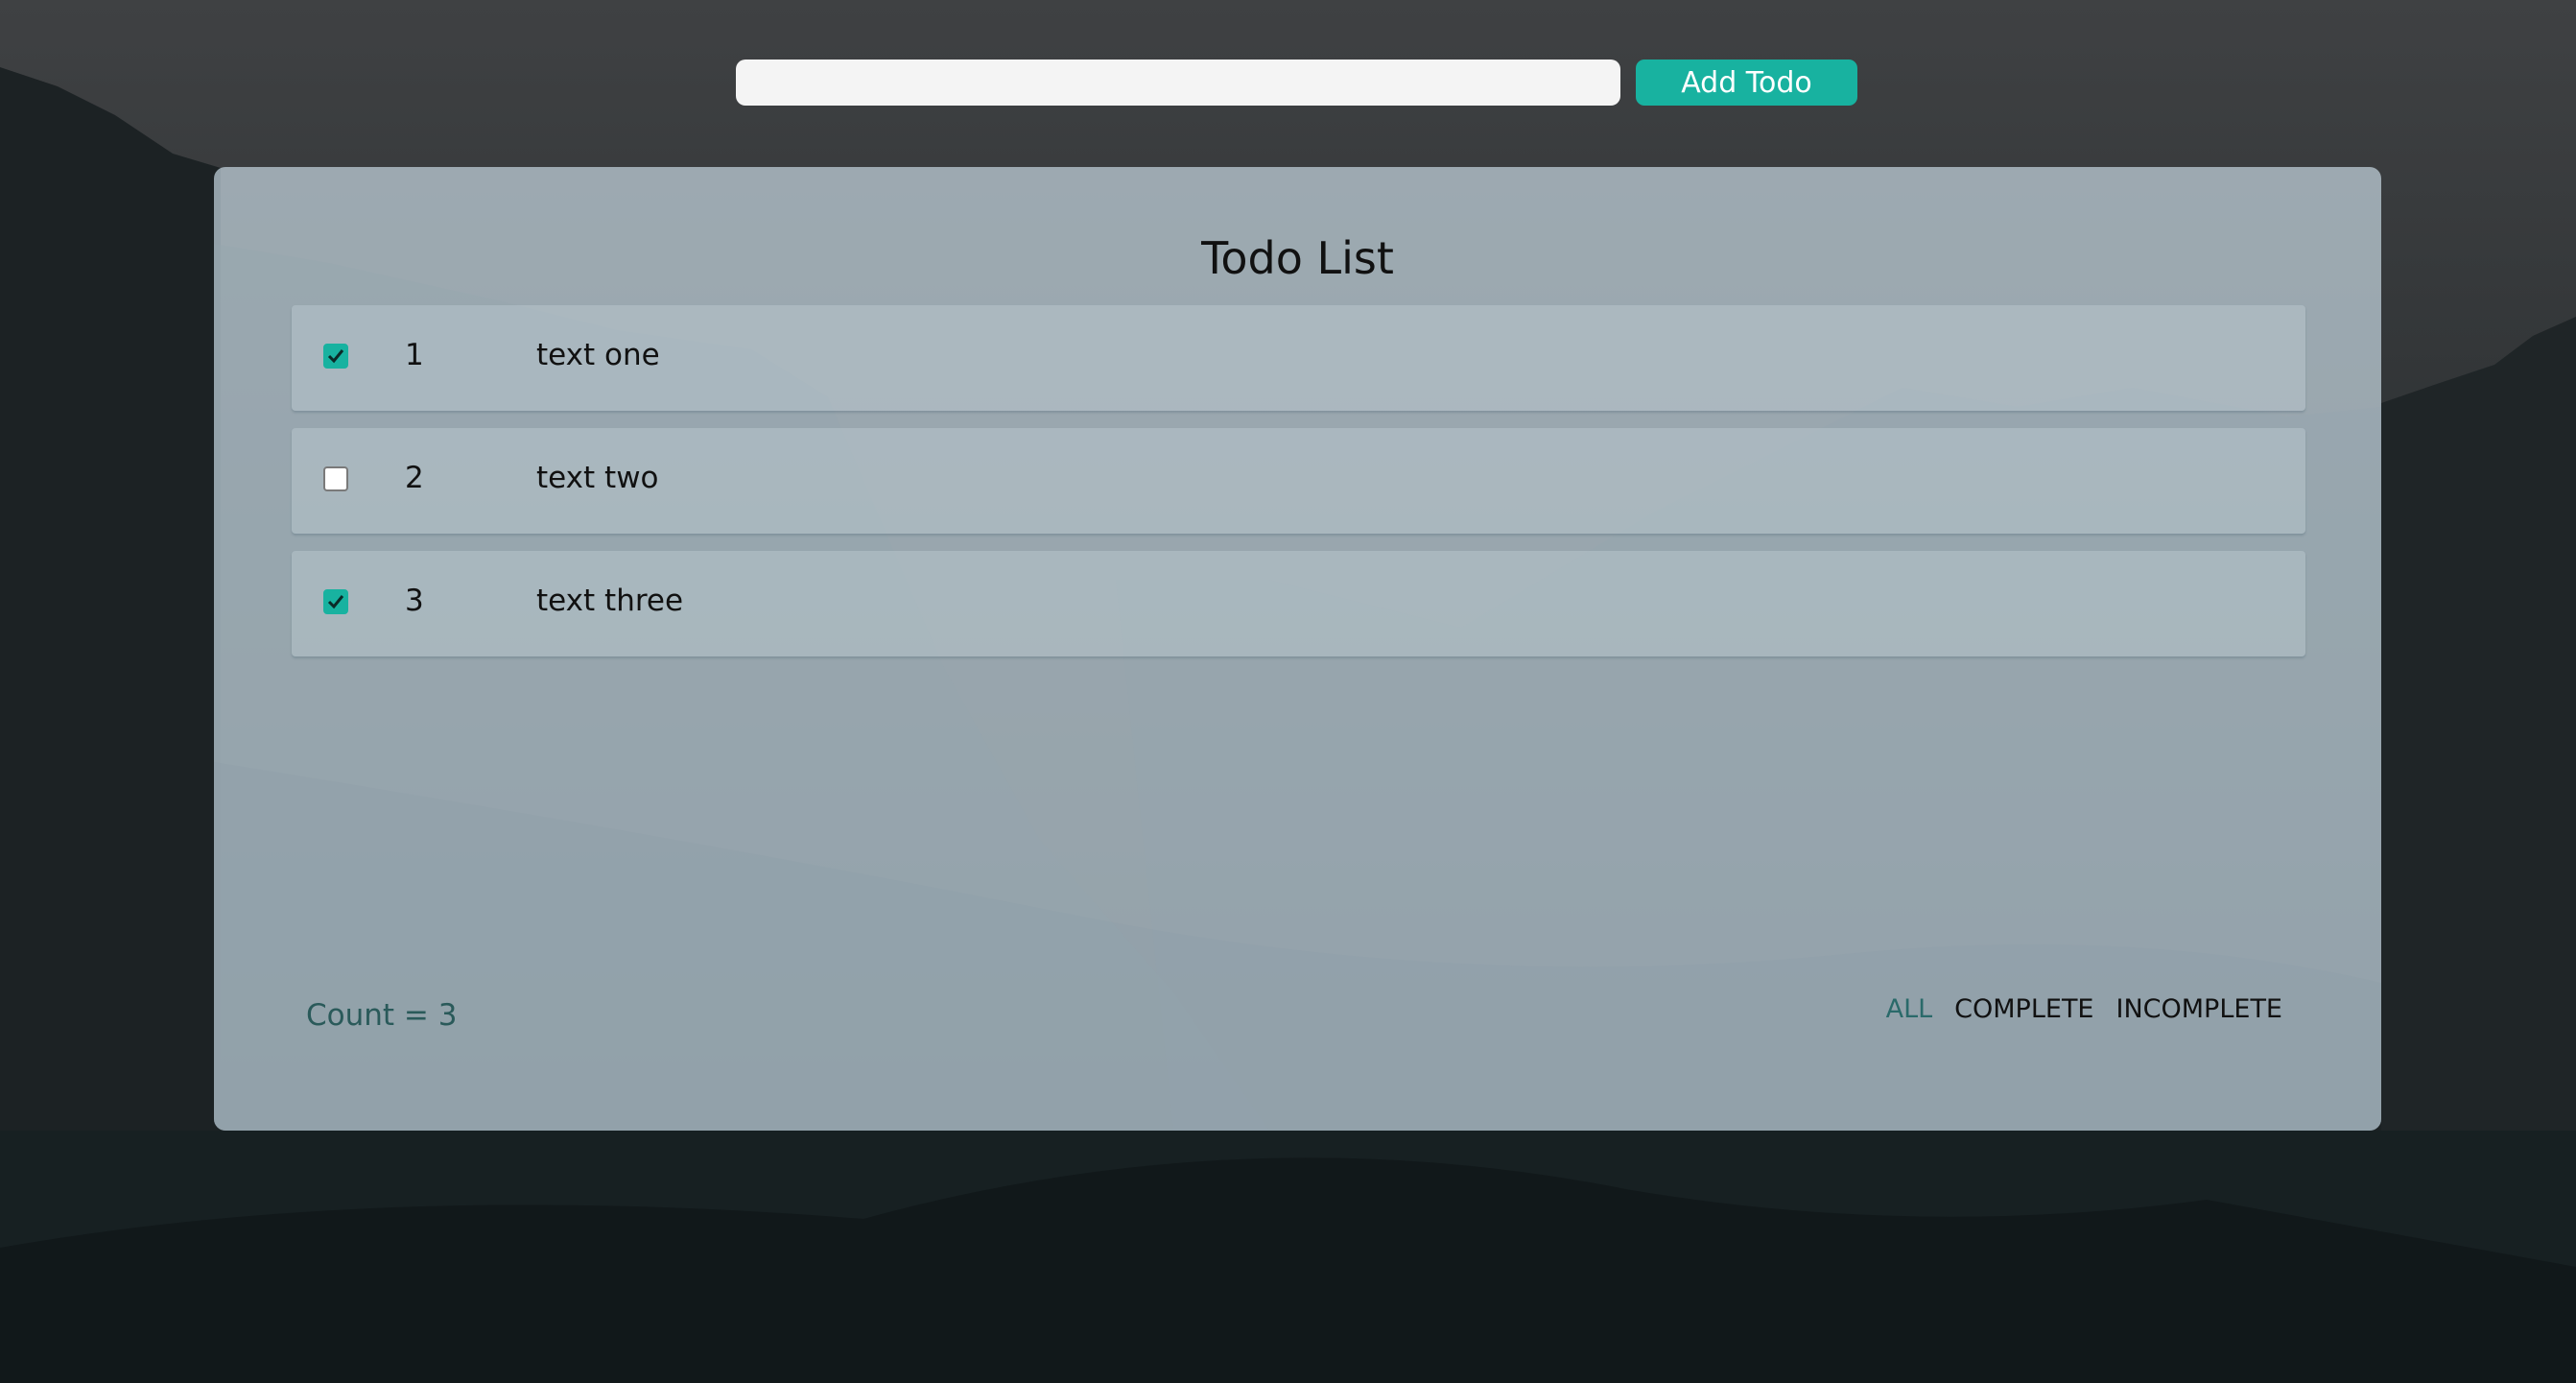 The image size is (2576, 1383). I want to click on todo-text: text three, so click(610, 601).